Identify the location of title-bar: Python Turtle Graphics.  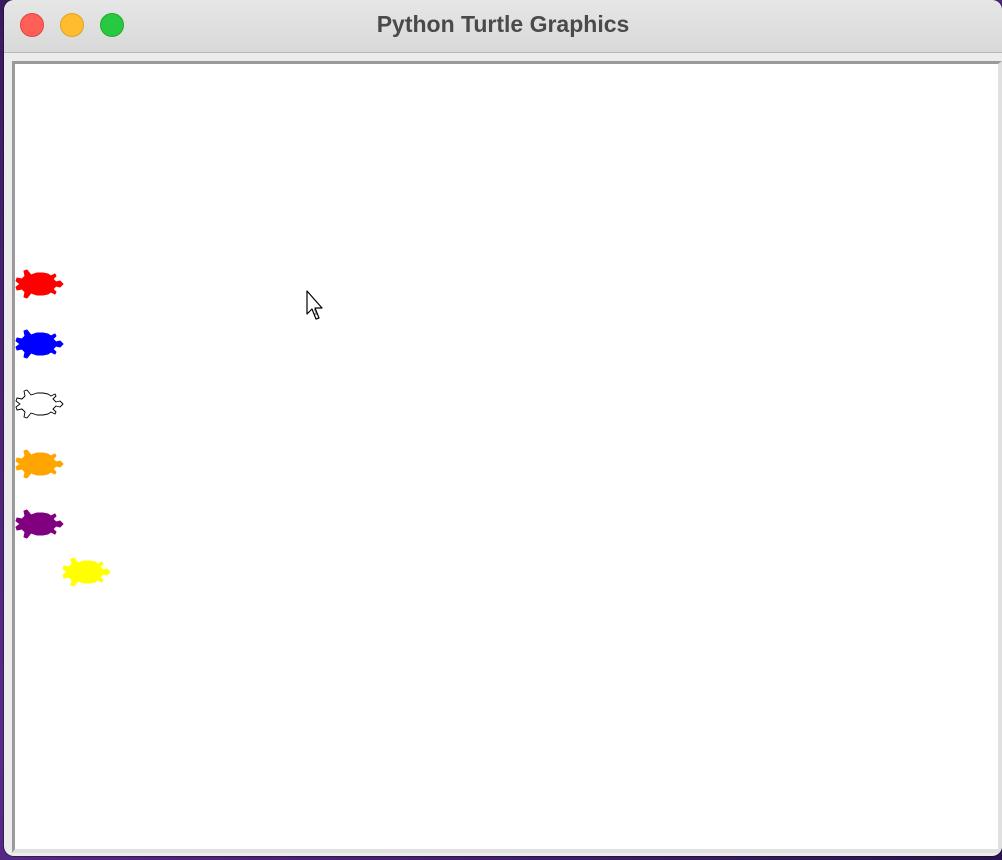
(503, 26).